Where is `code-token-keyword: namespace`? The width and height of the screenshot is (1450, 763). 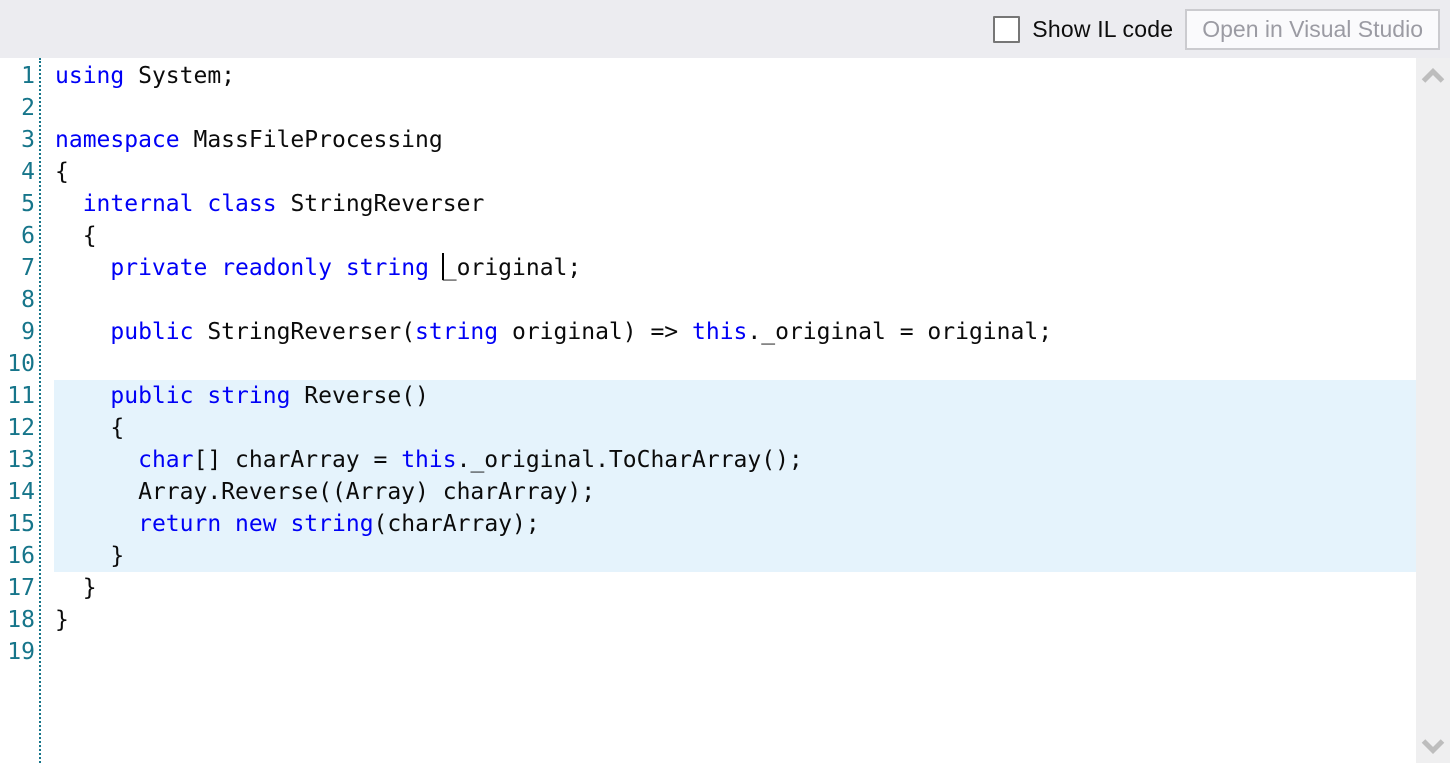
code-token-keyword: namespace is located at coordinates (117, 140).